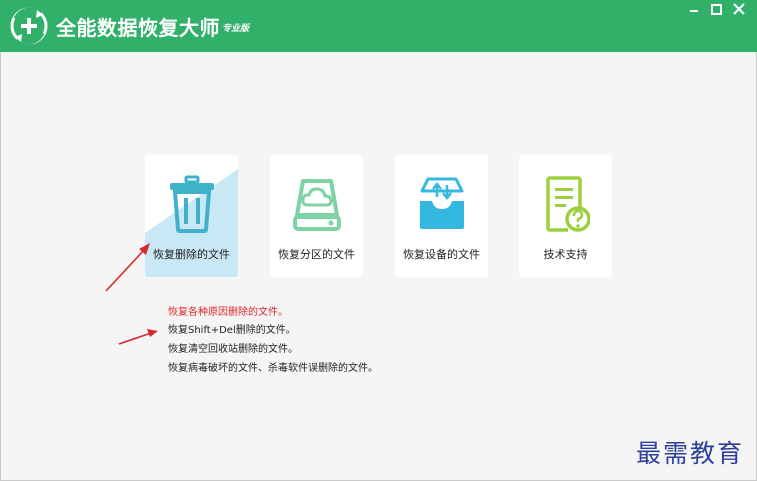  I want to click on device-transfer-icon, so click(442, 203).